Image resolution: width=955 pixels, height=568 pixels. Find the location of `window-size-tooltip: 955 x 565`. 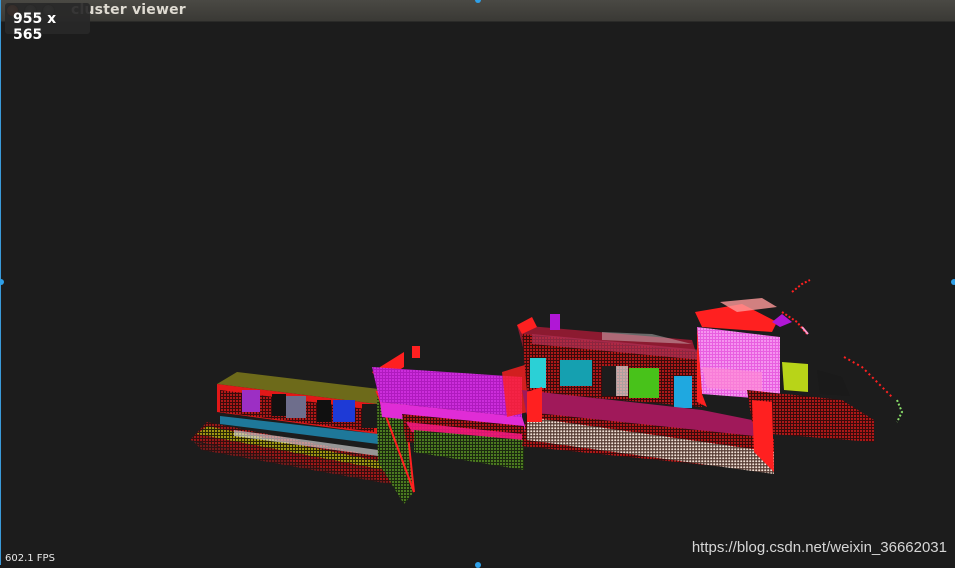

window-size-tooltip: 955 x 565 is located at coordinates (47, 23).